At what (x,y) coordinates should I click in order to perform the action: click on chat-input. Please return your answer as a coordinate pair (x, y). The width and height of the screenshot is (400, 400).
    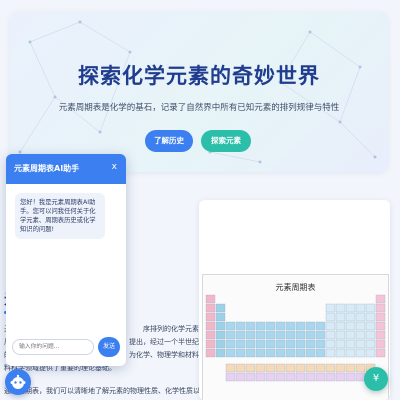
    Looking at the image, I should click on (53, 347).